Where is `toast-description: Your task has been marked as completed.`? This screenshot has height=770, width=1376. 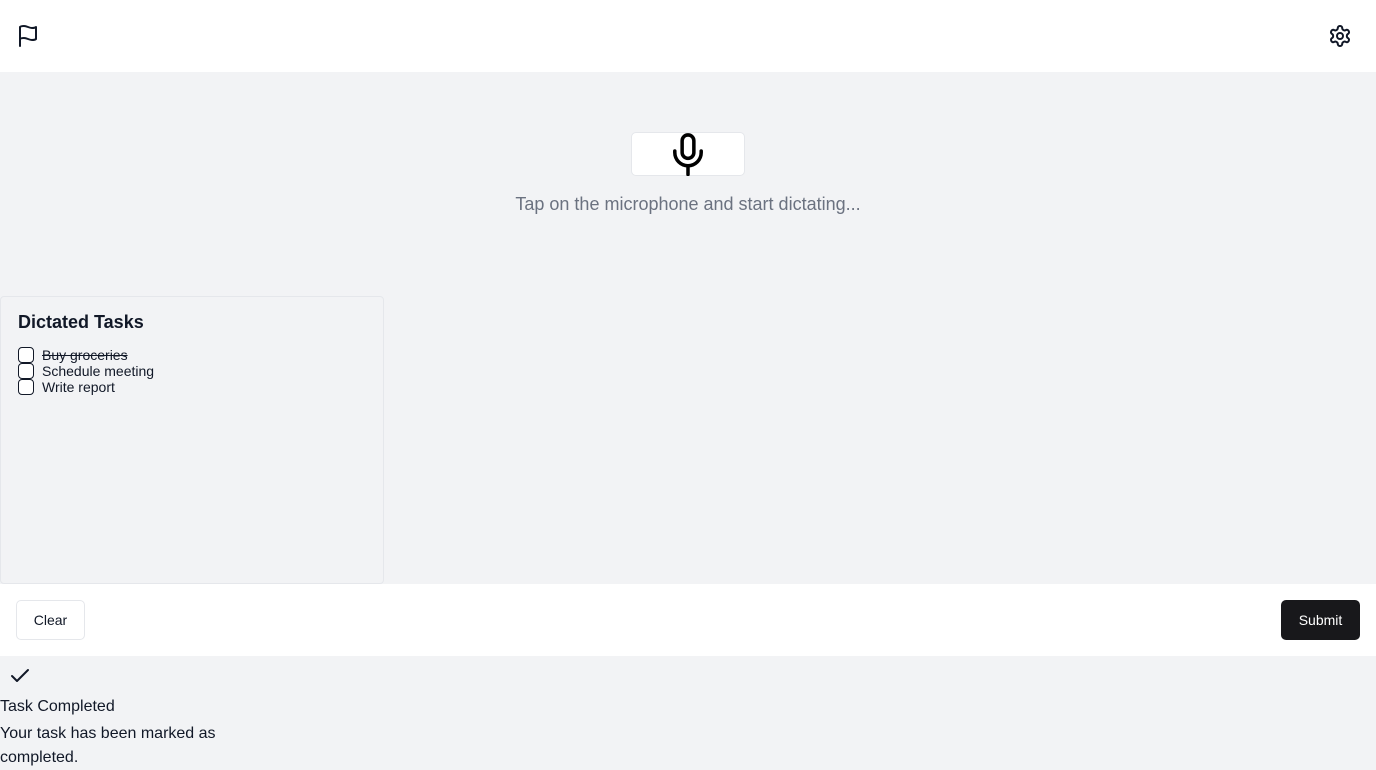 toast-description: Your task has been marked as completed. is located at coordinates (108, 745).